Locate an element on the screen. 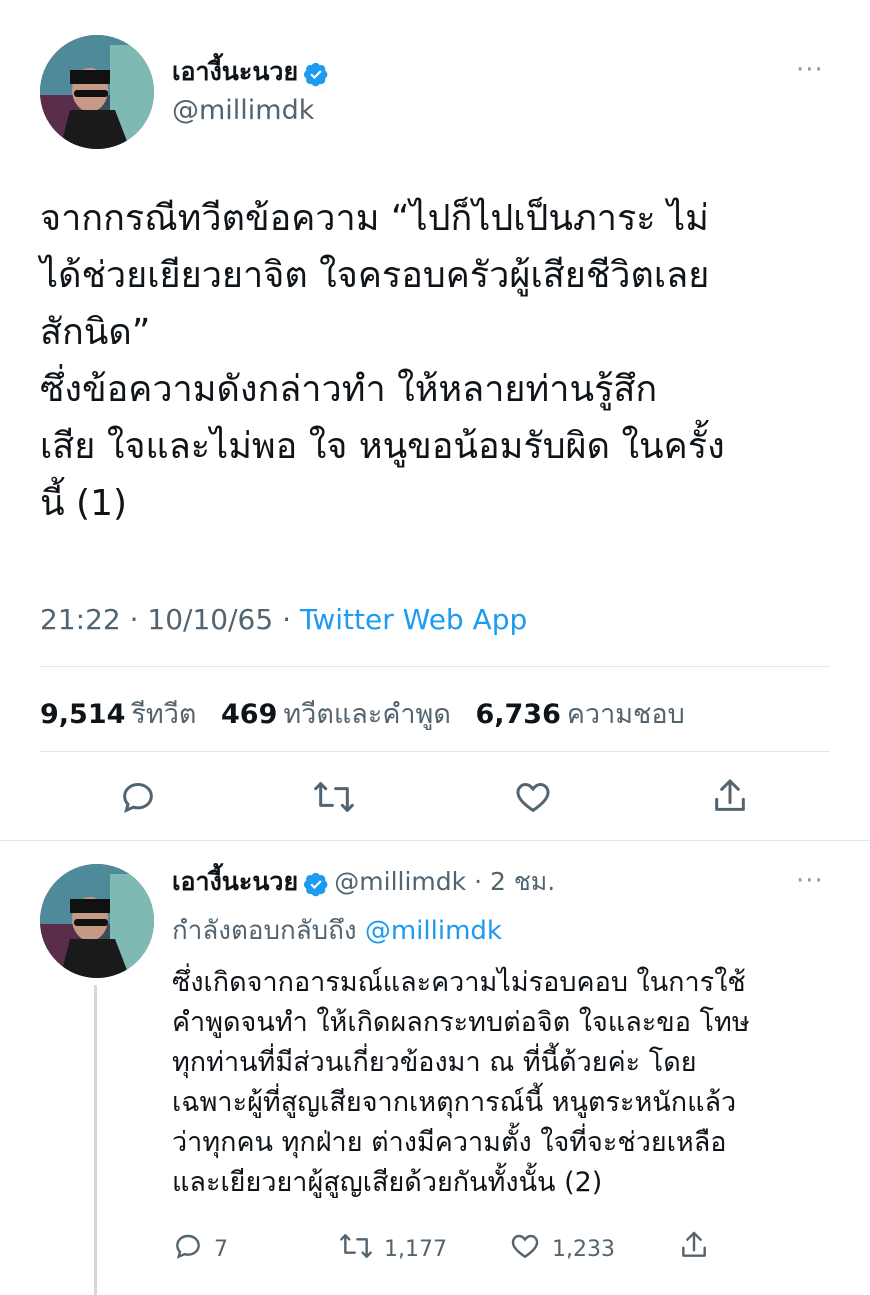 The height and width of the screenshot is (1295, 870). retweet-button is located at coordinates (334, 800).